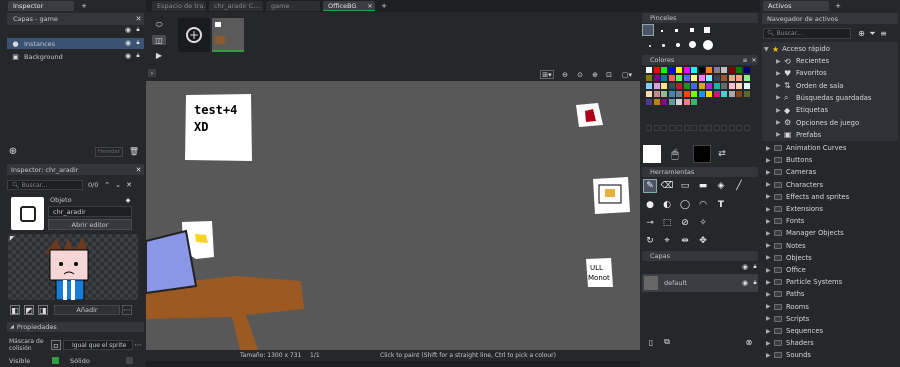 Image resolution: width=900 pixels, height=367 pixels. Describe the element at coordinates (789, 160) in the screenshot. I see `asset-folder: ▶ Buttons` at that location.